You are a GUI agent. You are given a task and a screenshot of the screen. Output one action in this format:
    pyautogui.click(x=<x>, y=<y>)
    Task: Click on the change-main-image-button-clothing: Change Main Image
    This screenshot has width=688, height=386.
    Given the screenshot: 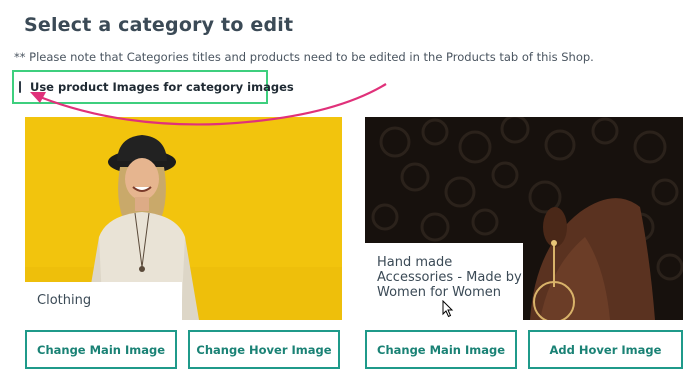 What is the action you would take?
    pyautogui.click(x=101, y=349)
    